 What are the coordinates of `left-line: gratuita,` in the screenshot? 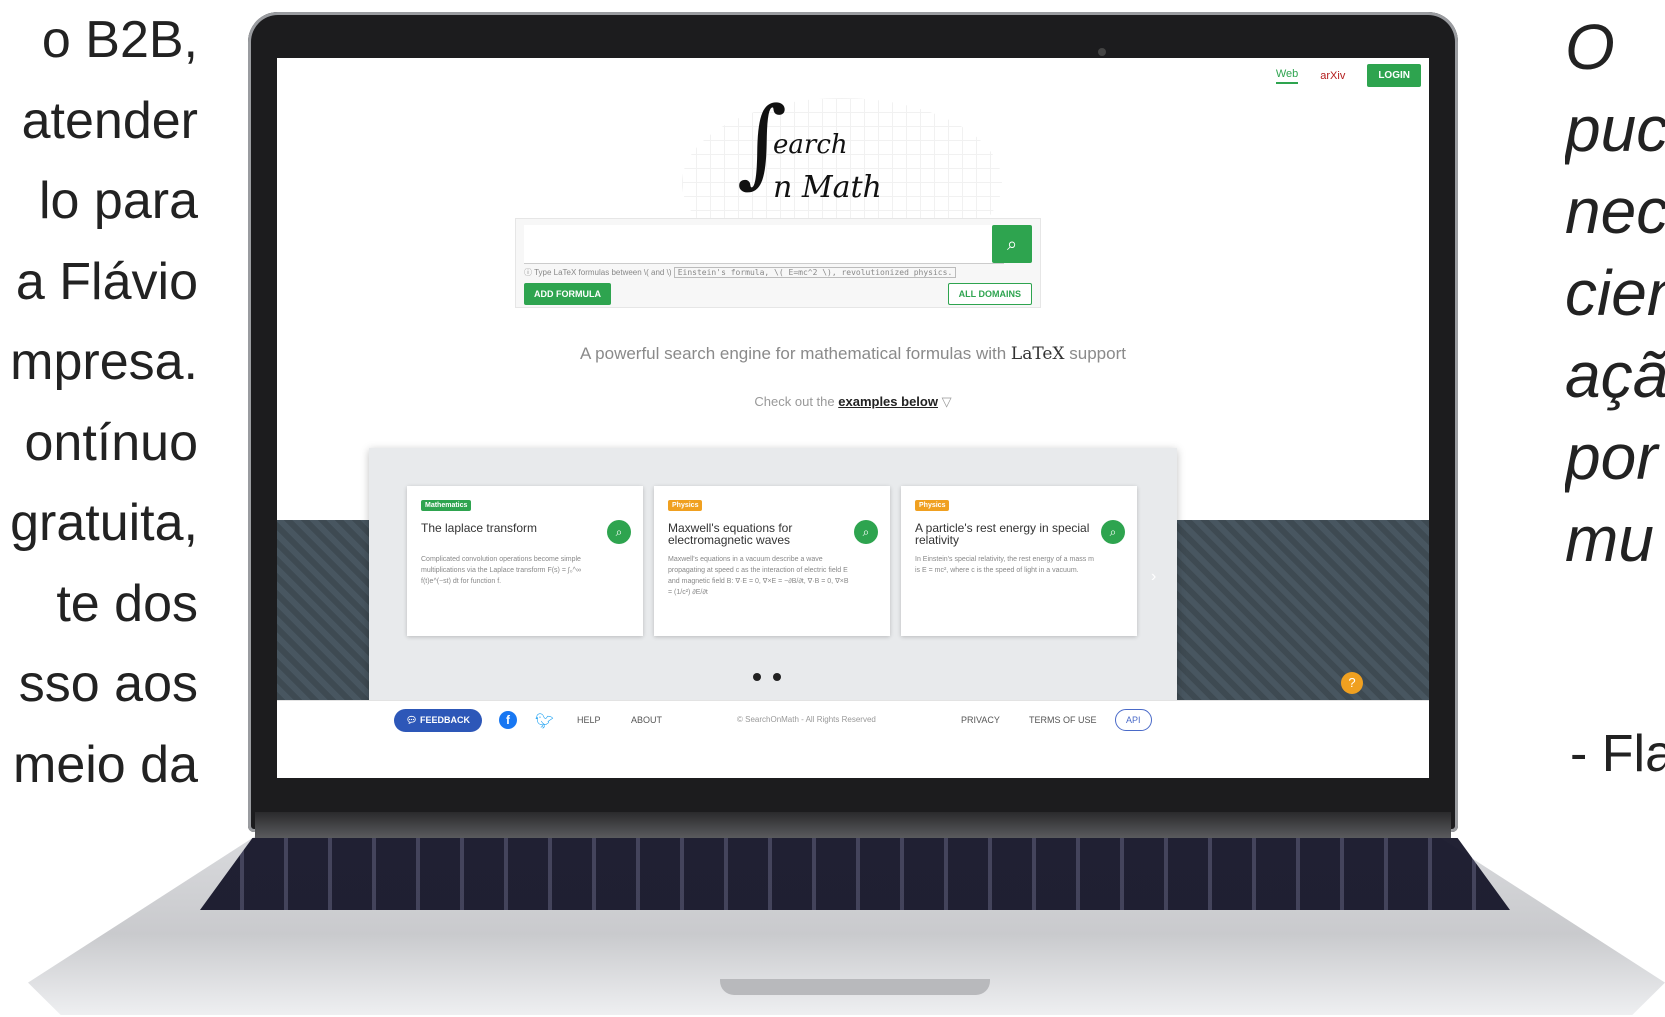 It's located at (104, 523).